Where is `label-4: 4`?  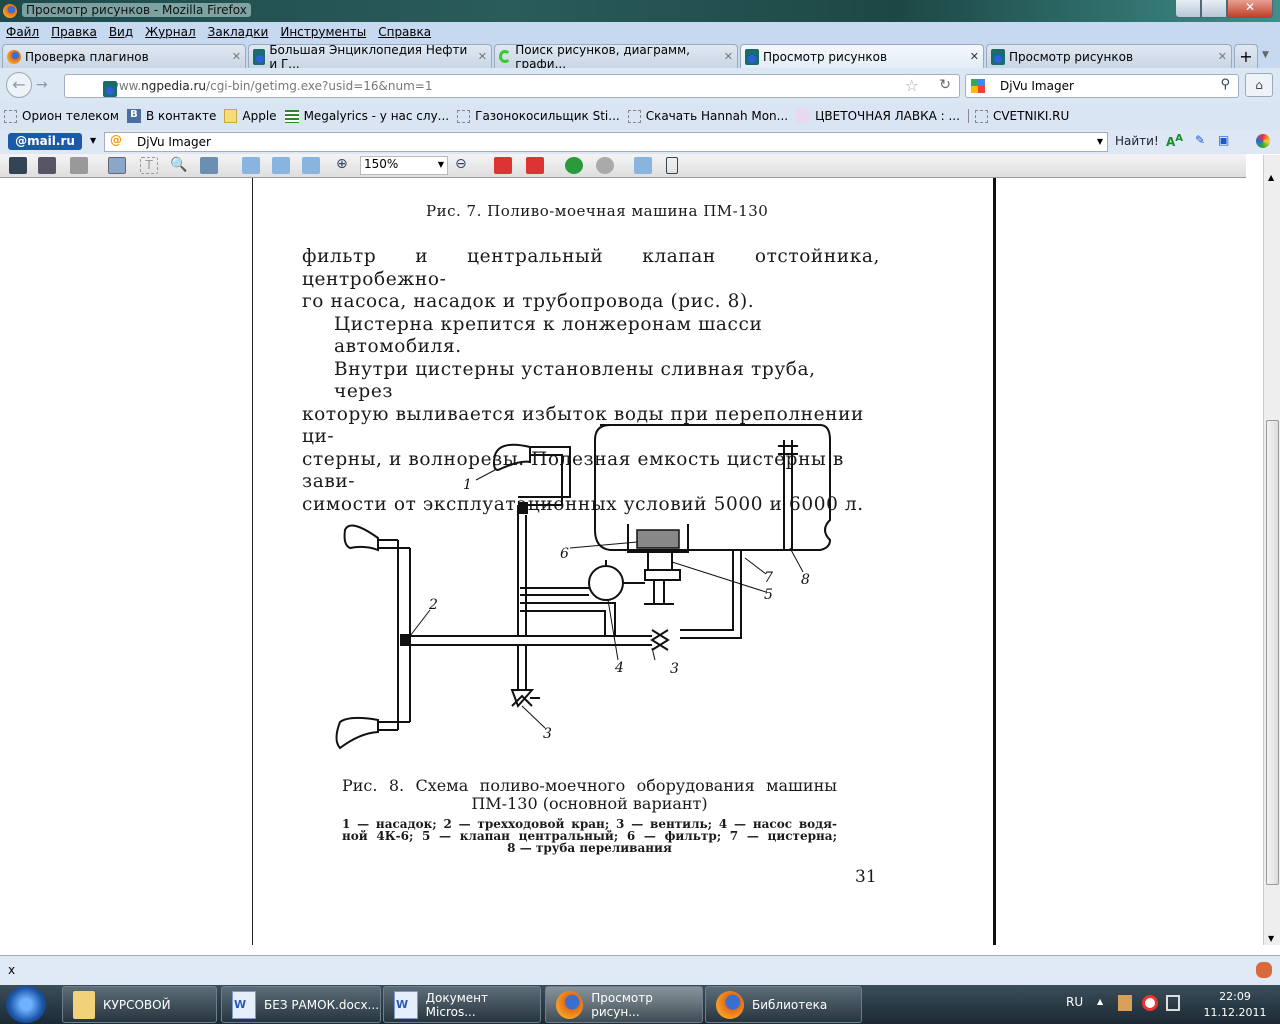
label-4: 4 is located at coordinates (619, 668).